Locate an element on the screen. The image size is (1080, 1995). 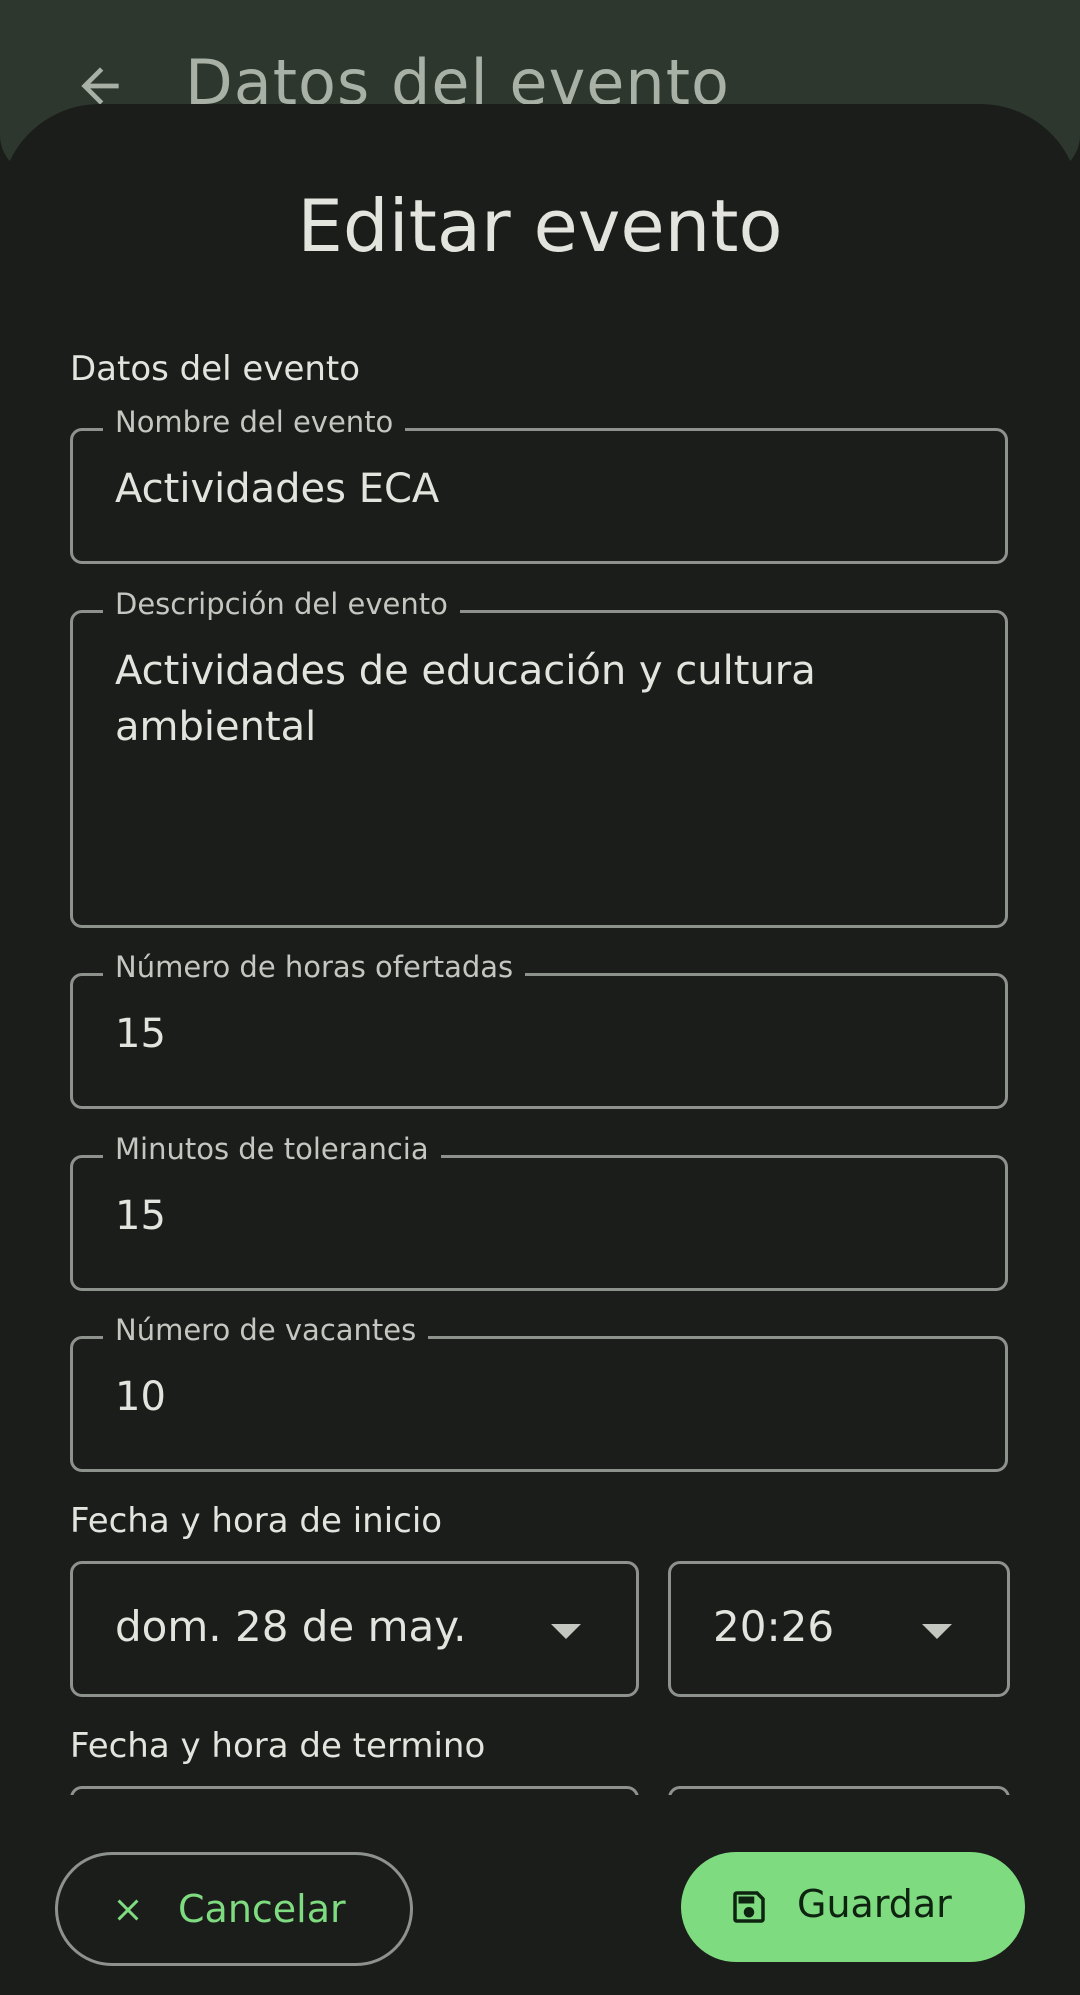
save-button-label: Guardar is located at coordinates (874, 1904).